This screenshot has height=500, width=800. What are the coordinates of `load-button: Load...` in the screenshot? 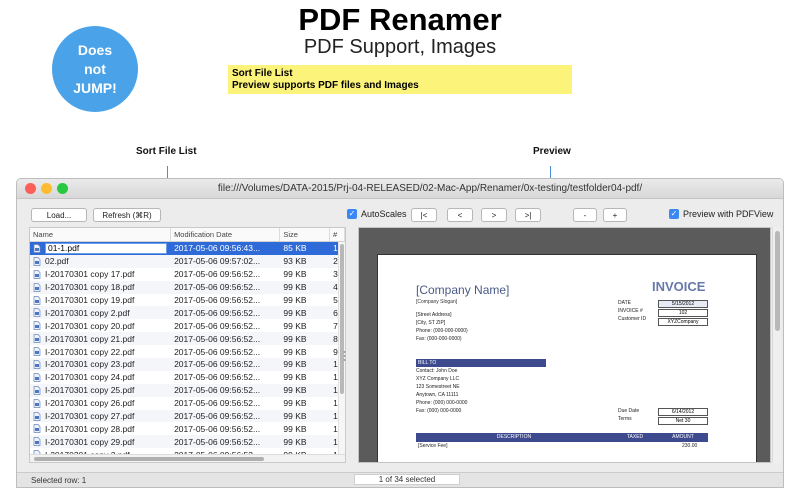 It's located at (59, 215).